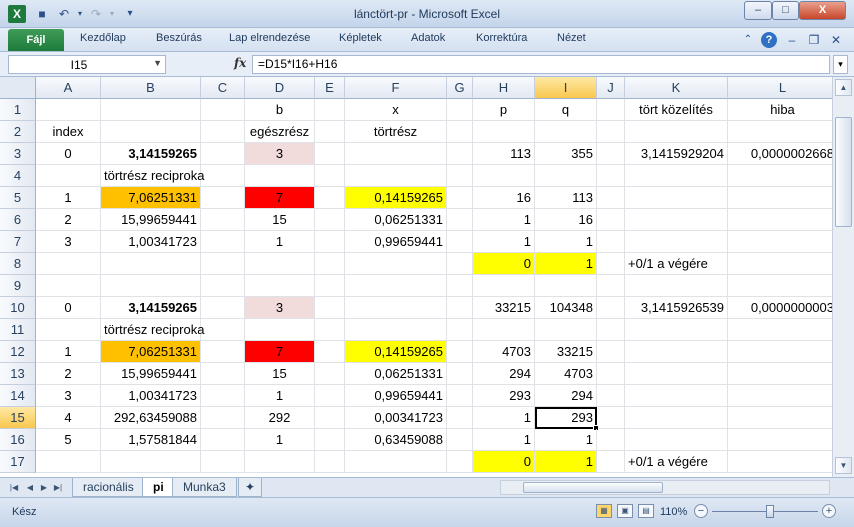 The image size is (854, 527). Describe the element at coordinates (330, 220) in the screenshot. I see `cell-e6` at that location.